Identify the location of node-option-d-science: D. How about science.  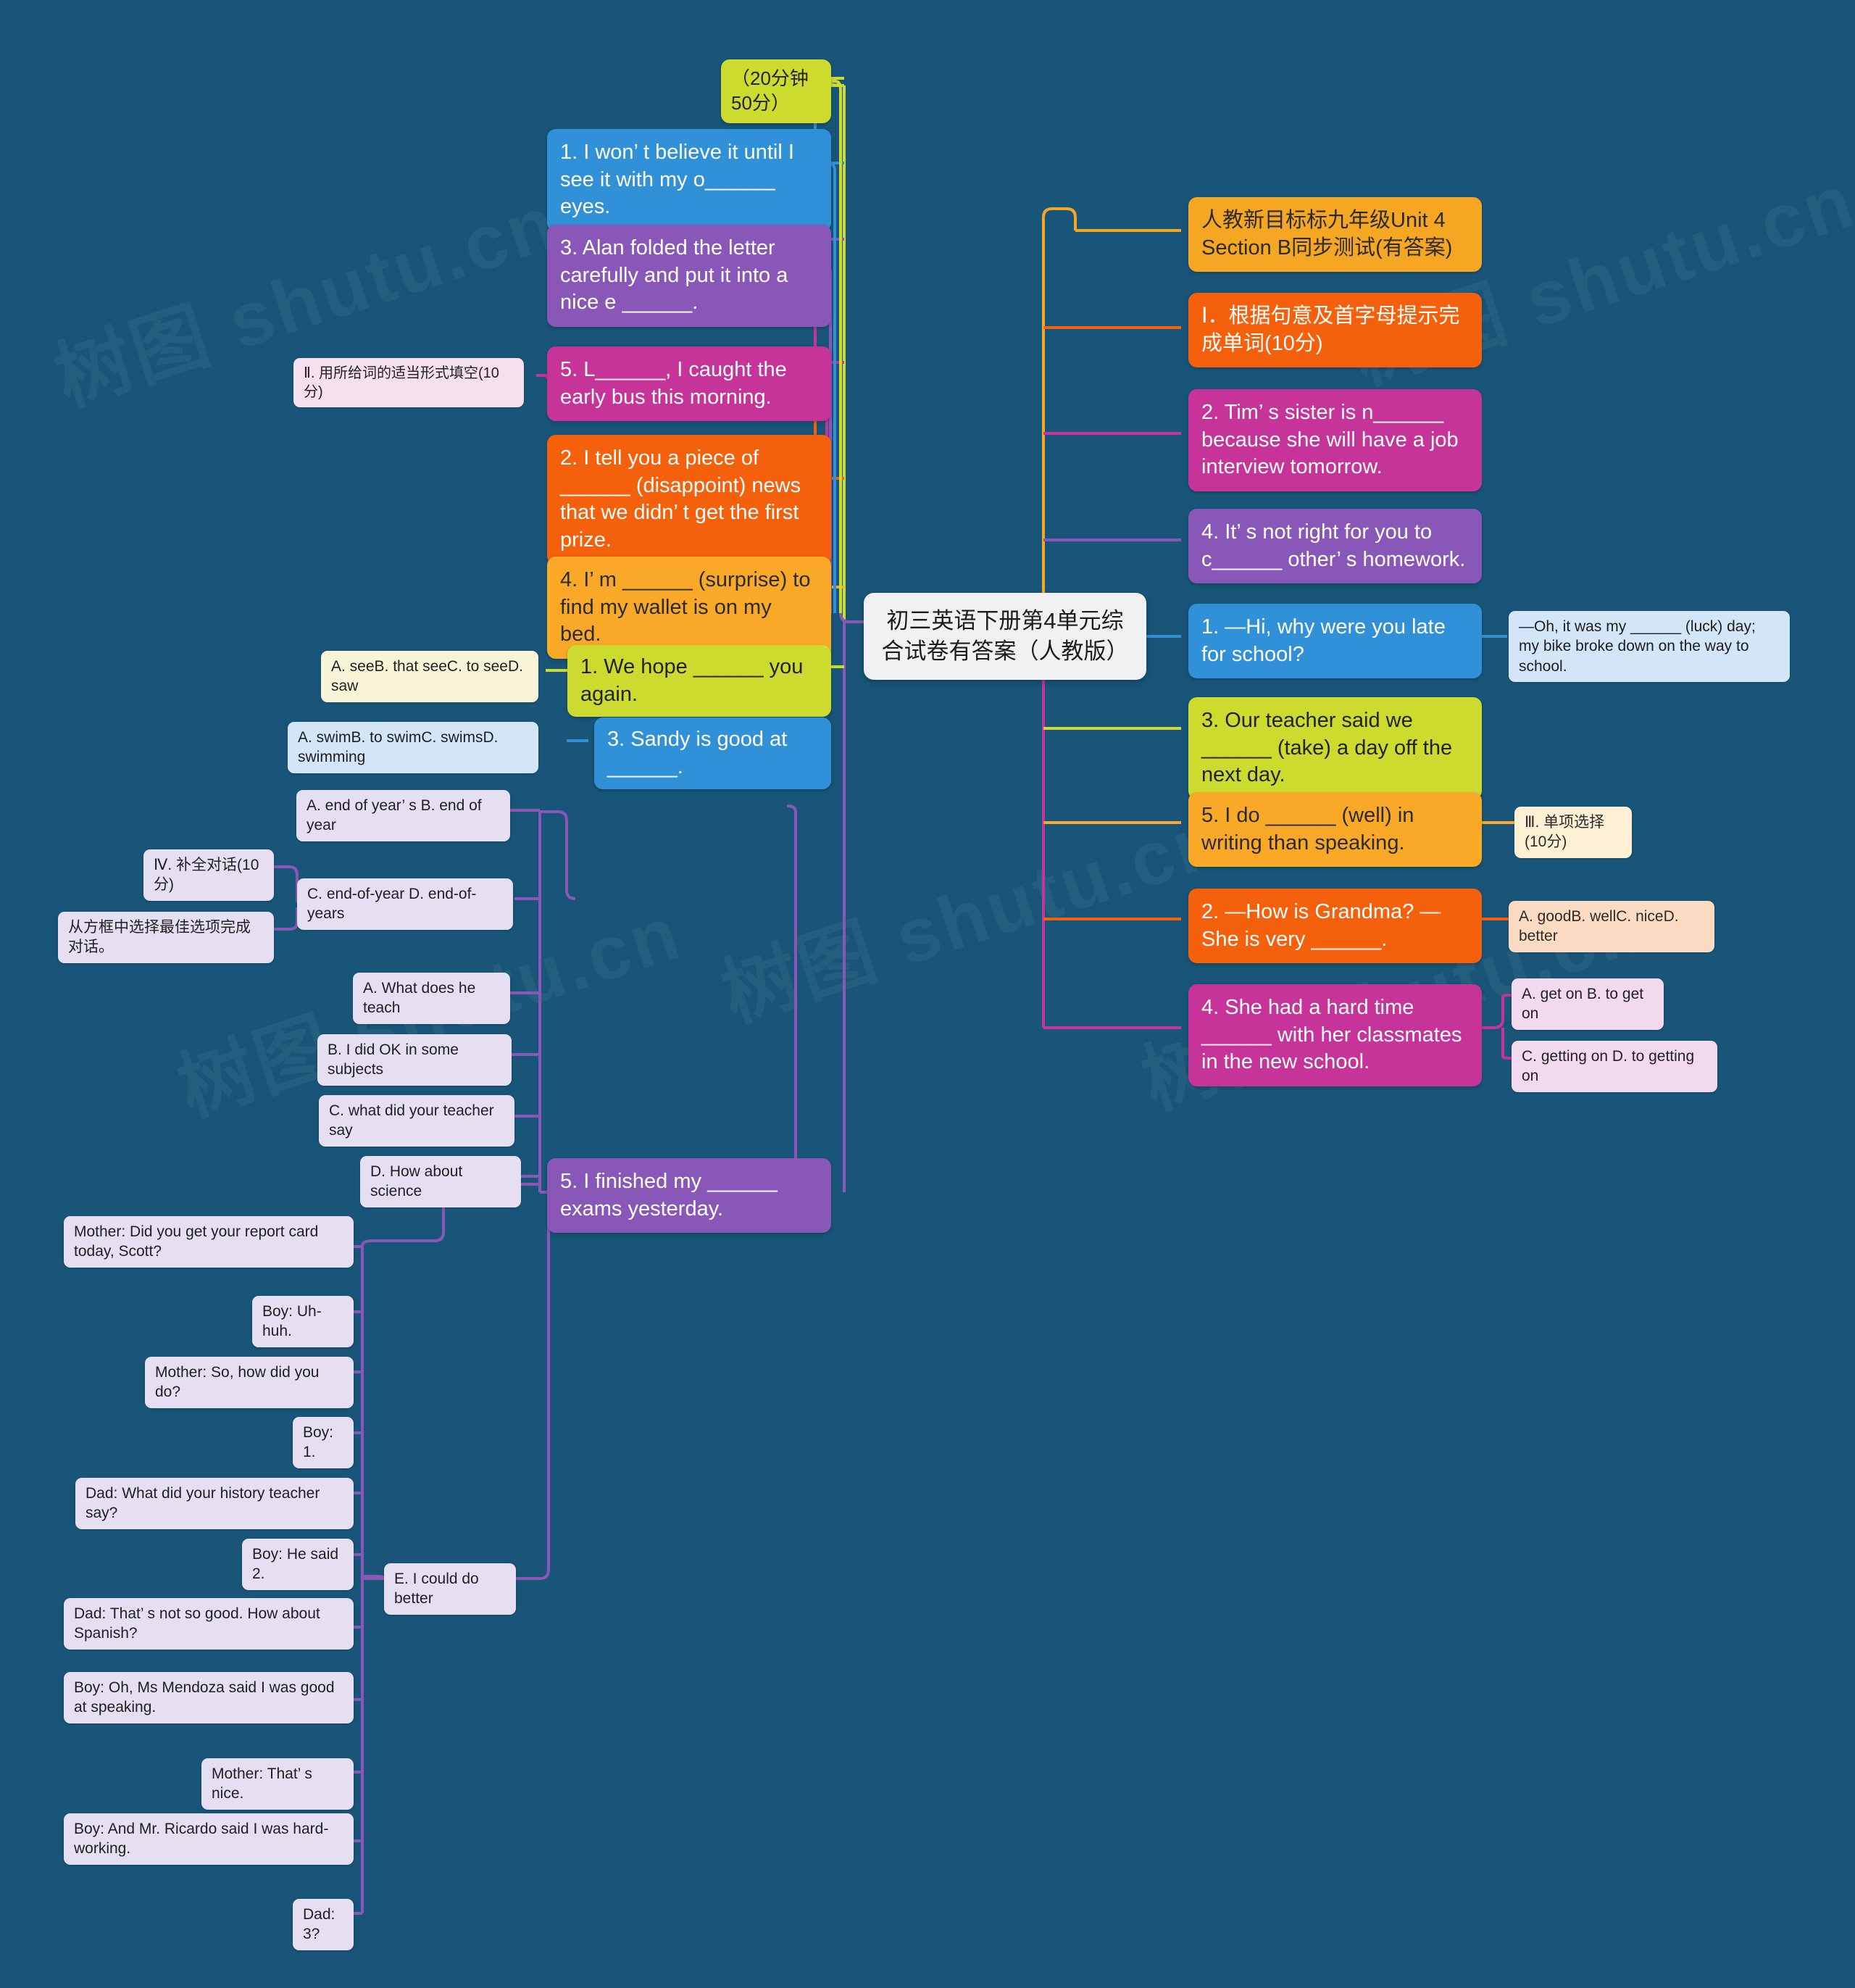
(441, 1181).